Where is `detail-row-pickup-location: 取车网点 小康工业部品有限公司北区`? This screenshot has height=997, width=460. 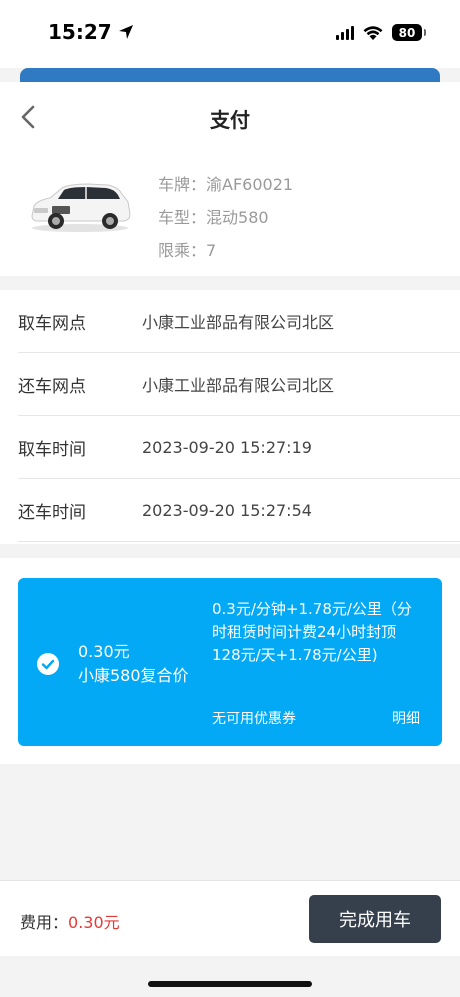 detail-row-pickup-location: 取车网点 小康工业部品有限公司北区 is located at coordinates (239, 321).